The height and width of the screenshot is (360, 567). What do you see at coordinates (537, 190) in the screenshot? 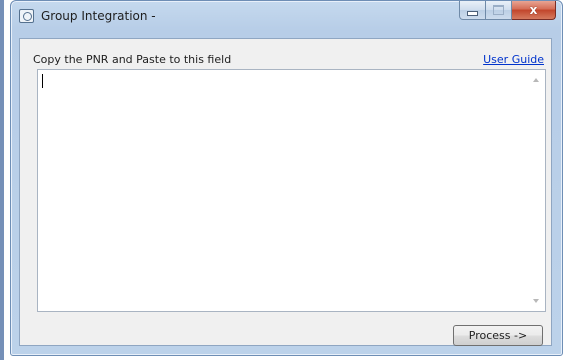
I see `vertical-scrollbar` at bounding box center [537, 190].